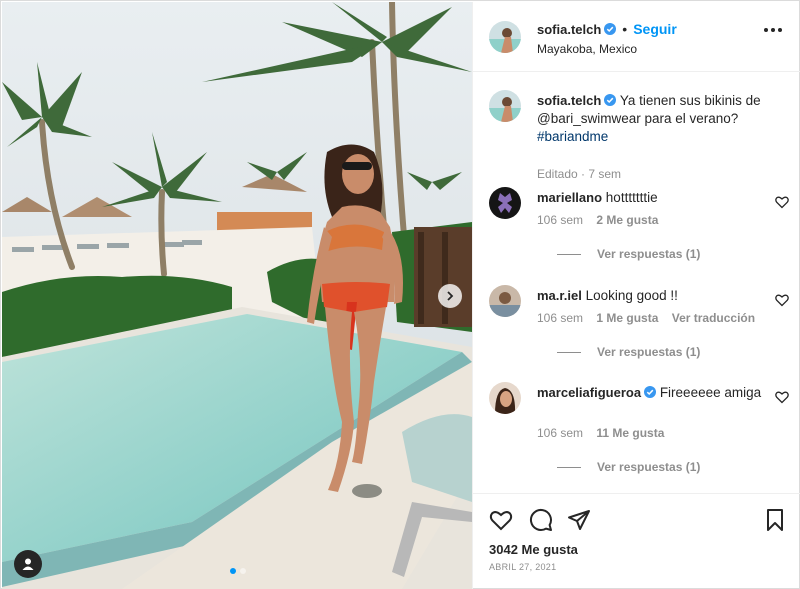 Image resolution: width=800 pixels, height=589 pixels. Describe the element at coordinates (713, 318) in the screenshot. I see `translate-button: Ver traducción` at that location.